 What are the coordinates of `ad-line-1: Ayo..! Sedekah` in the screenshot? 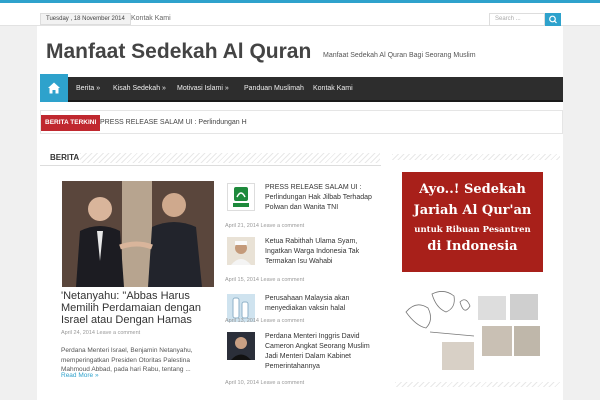 It's located at (472, 189).